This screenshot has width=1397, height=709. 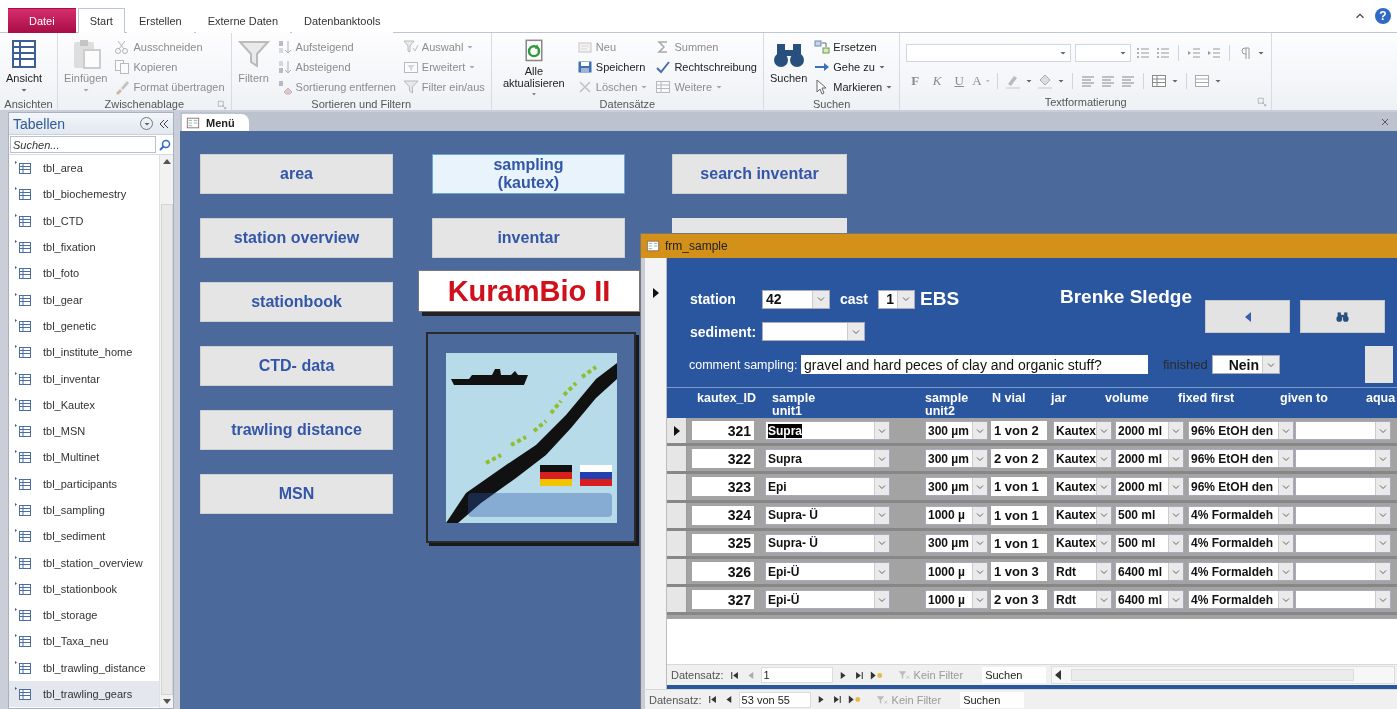 What do you see at coordinates (84, 326) in the screenshot?
I see `table-list-item: tbl_genetic` at bounding box center [84, 326].